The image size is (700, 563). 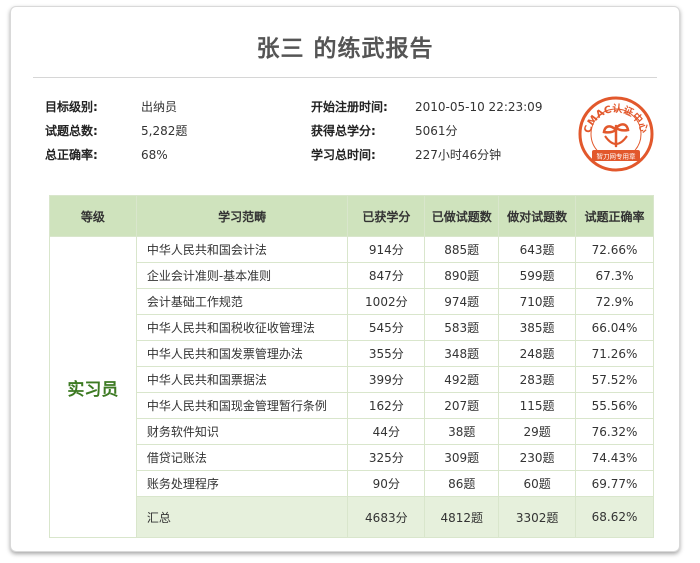 I want to click on info-value: 5061分, so click(x=436, y=131).